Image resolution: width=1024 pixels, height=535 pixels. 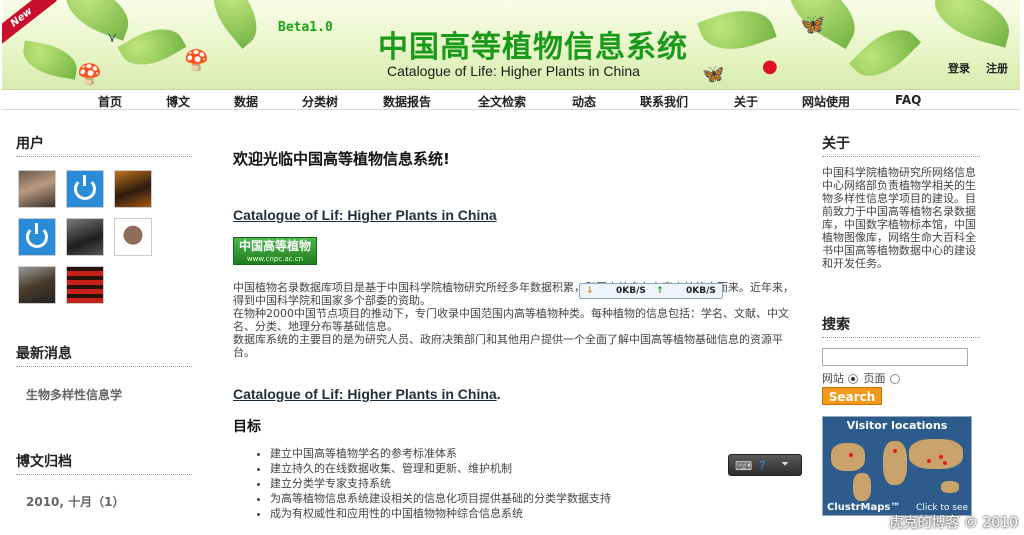 I want to click on cnpc-logo-badge: 中国高等植物 www.cnpc.ac.cn, so click(x=275, y=251).